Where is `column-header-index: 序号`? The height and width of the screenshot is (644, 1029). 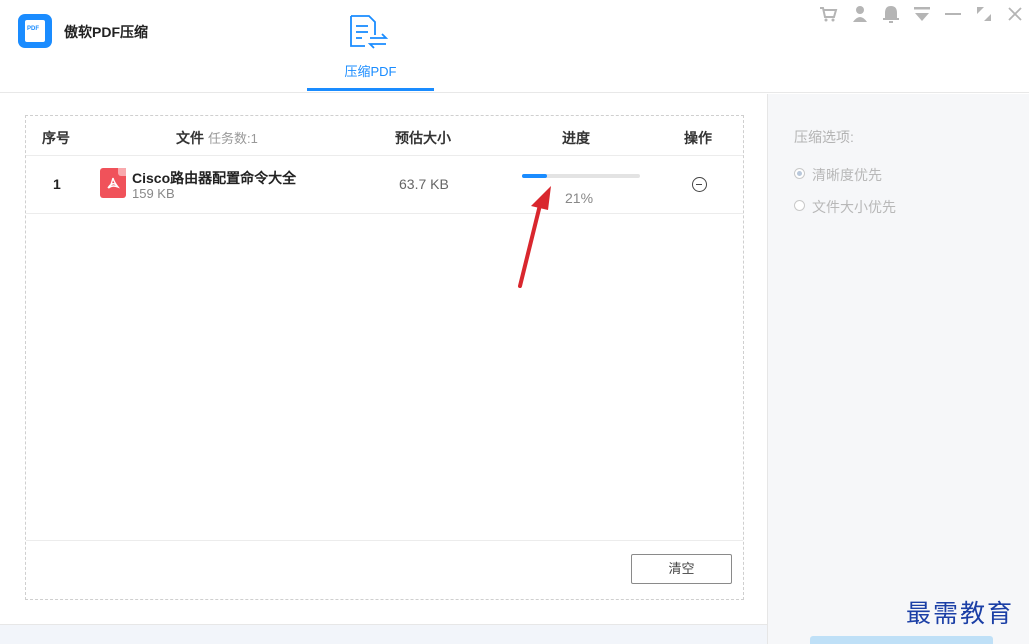
column-header-index: 序号 is located at coordinates (56, 138).